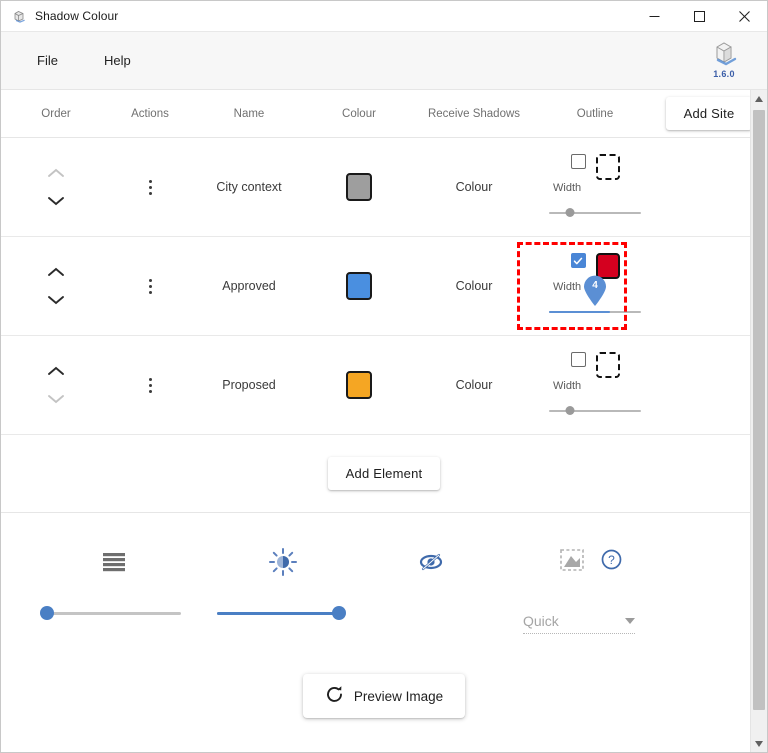 The image size is (768, 753). I want to click on brightness-sun-icon, so click(283, 562).